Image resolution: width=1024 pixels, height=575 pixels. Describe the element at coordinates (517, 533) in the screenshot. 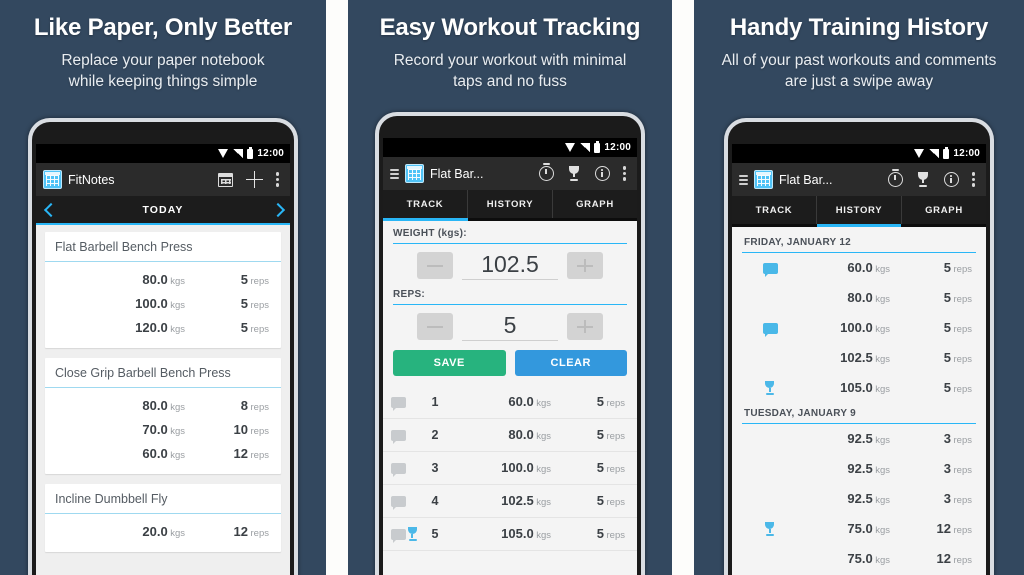

I see `set-weight: 105.0` at that location.